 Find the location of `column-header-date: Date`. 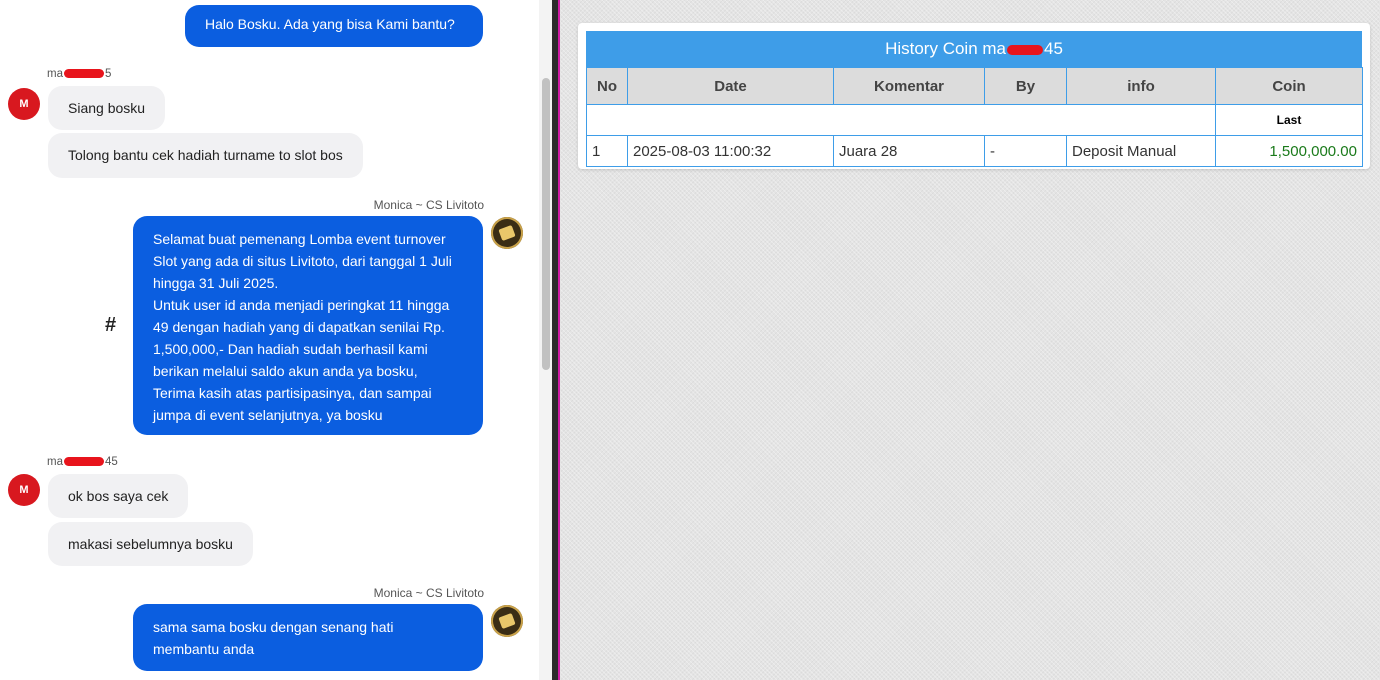

column-header-date: Date is located at coordinates (730, 86).